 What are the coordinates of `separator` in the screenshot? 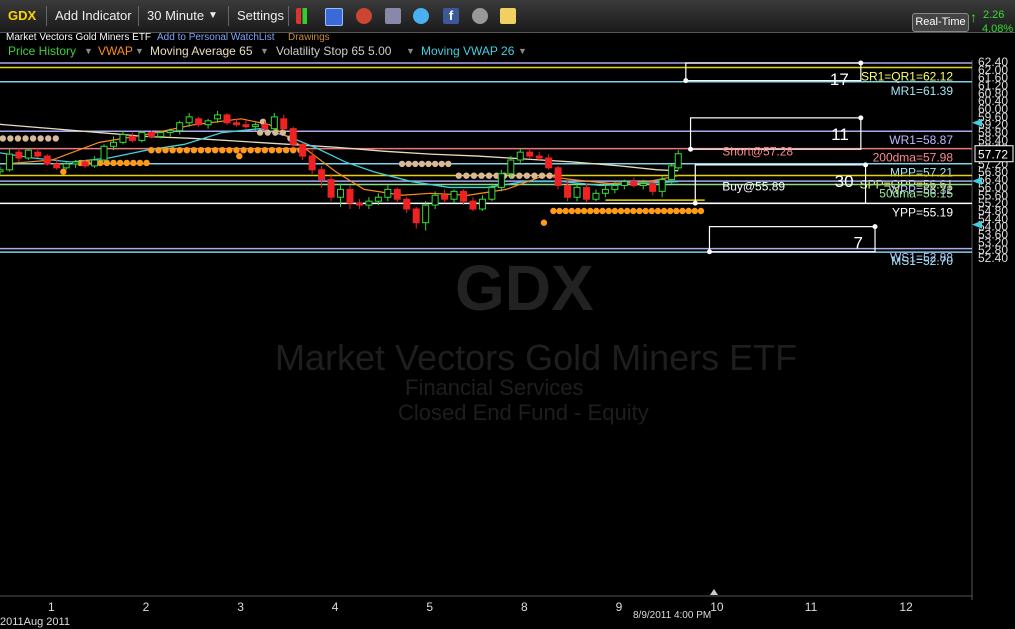 It's located at (288, 16).